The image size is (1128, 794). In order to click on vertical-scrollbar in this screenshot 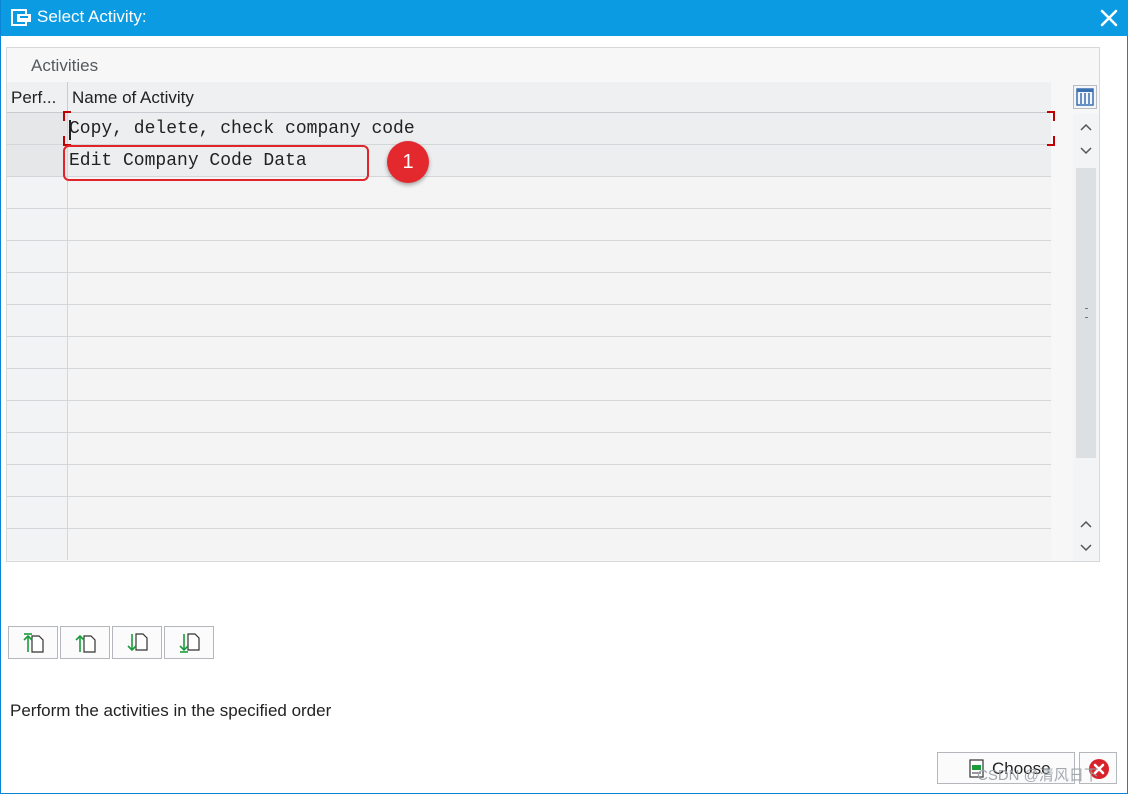, I will do `click(1086, 337)`.